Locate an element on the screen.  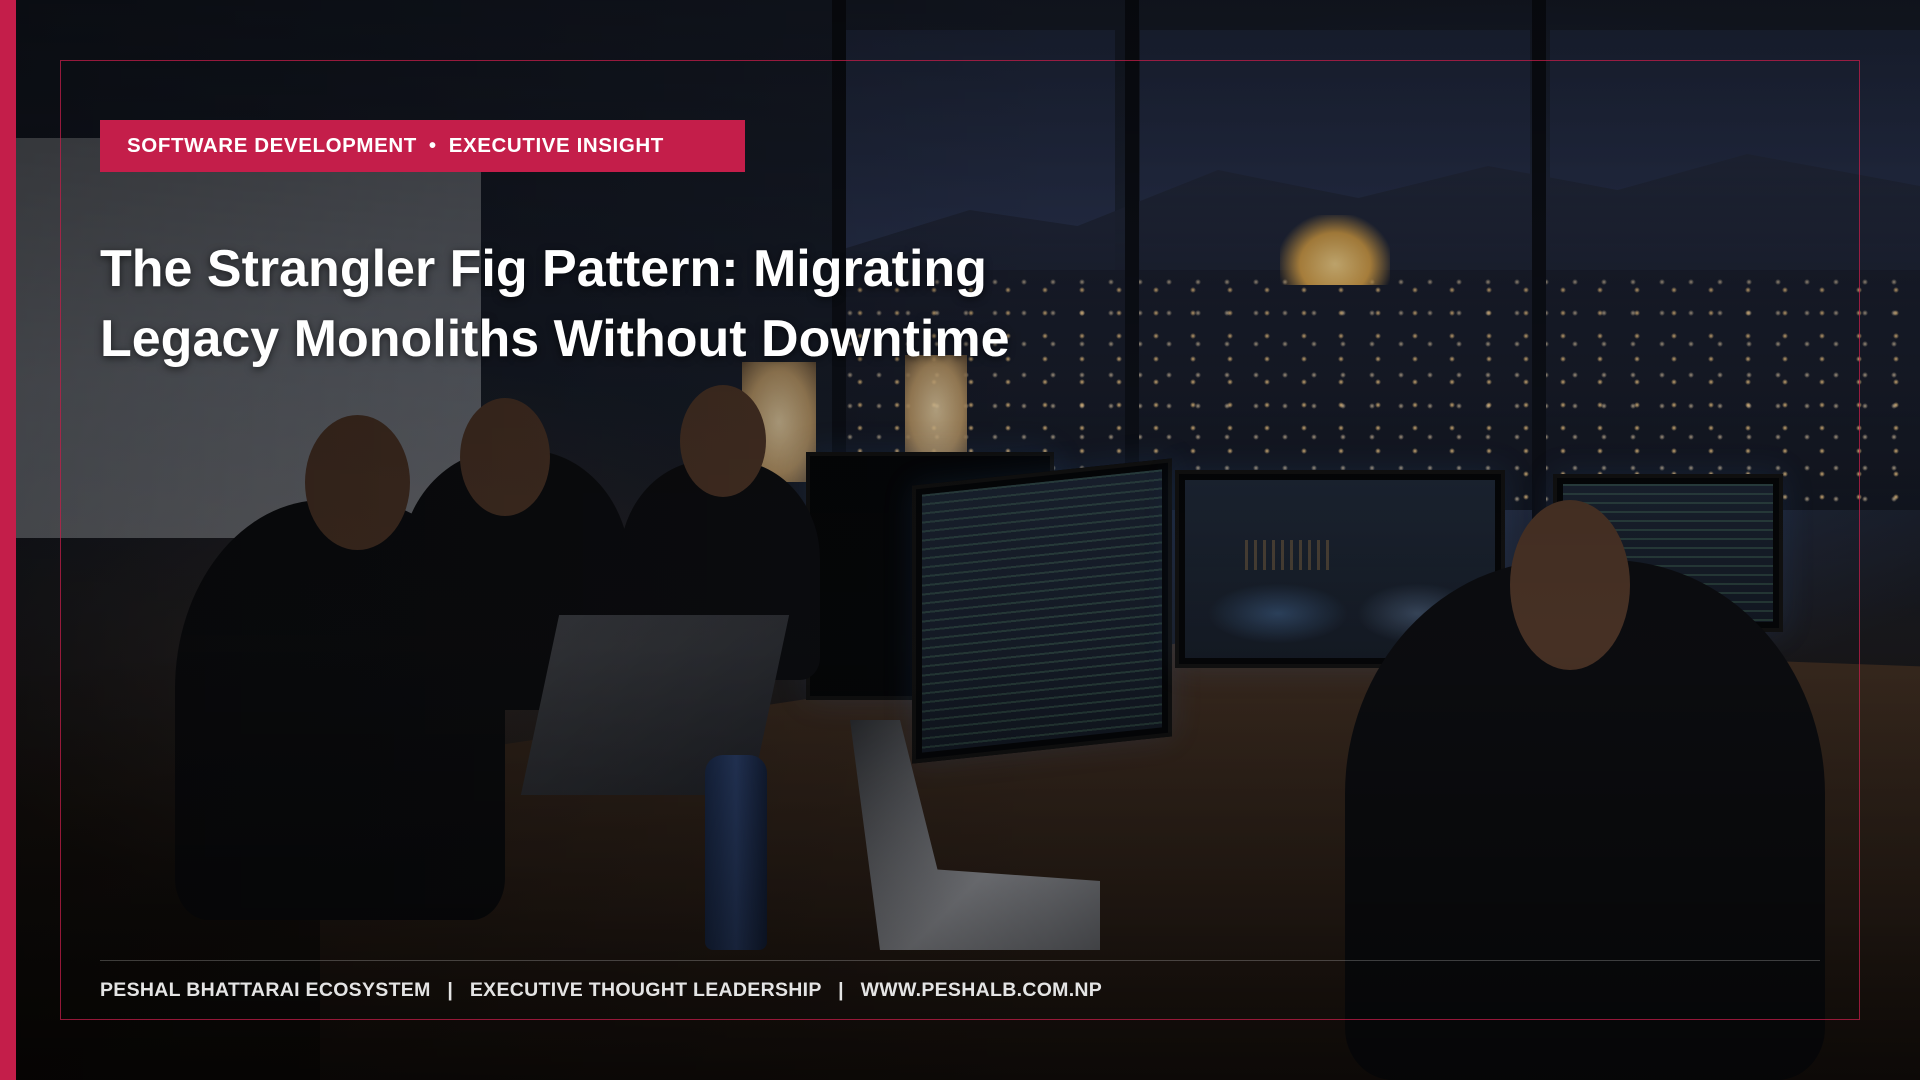
footer-tagline: EXECUTIVE THOUGHT LEADERSHIP is located at coordinates (645, 990).